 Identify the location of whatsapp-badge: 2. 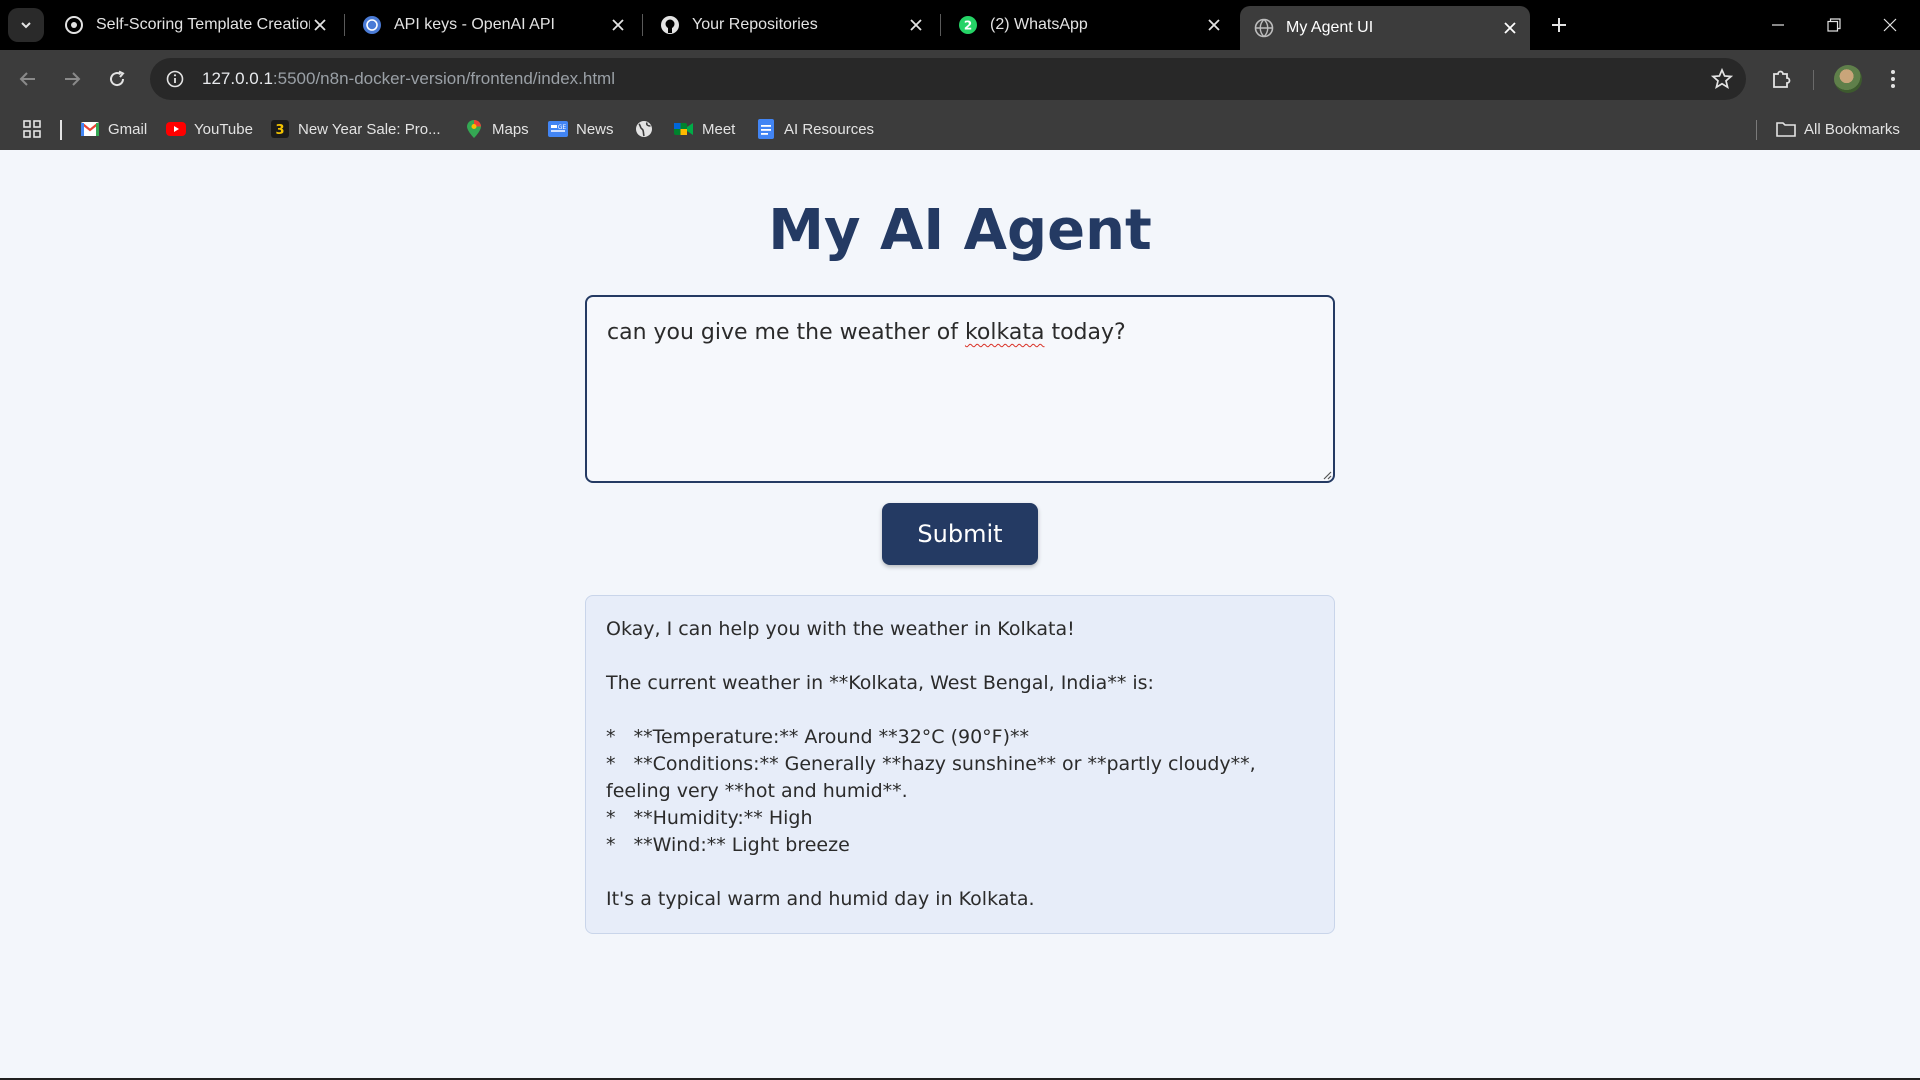
(968, 26).